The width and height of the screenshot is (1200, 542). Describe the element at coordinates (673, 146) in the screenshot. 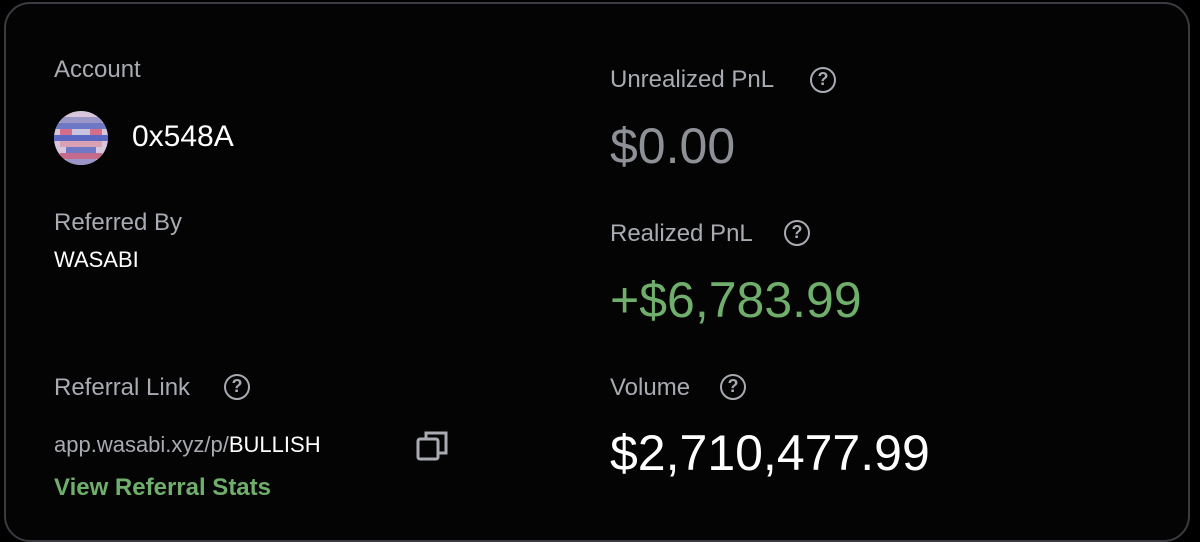

I see `unrealized-pnl-value: $0.00` at that location.